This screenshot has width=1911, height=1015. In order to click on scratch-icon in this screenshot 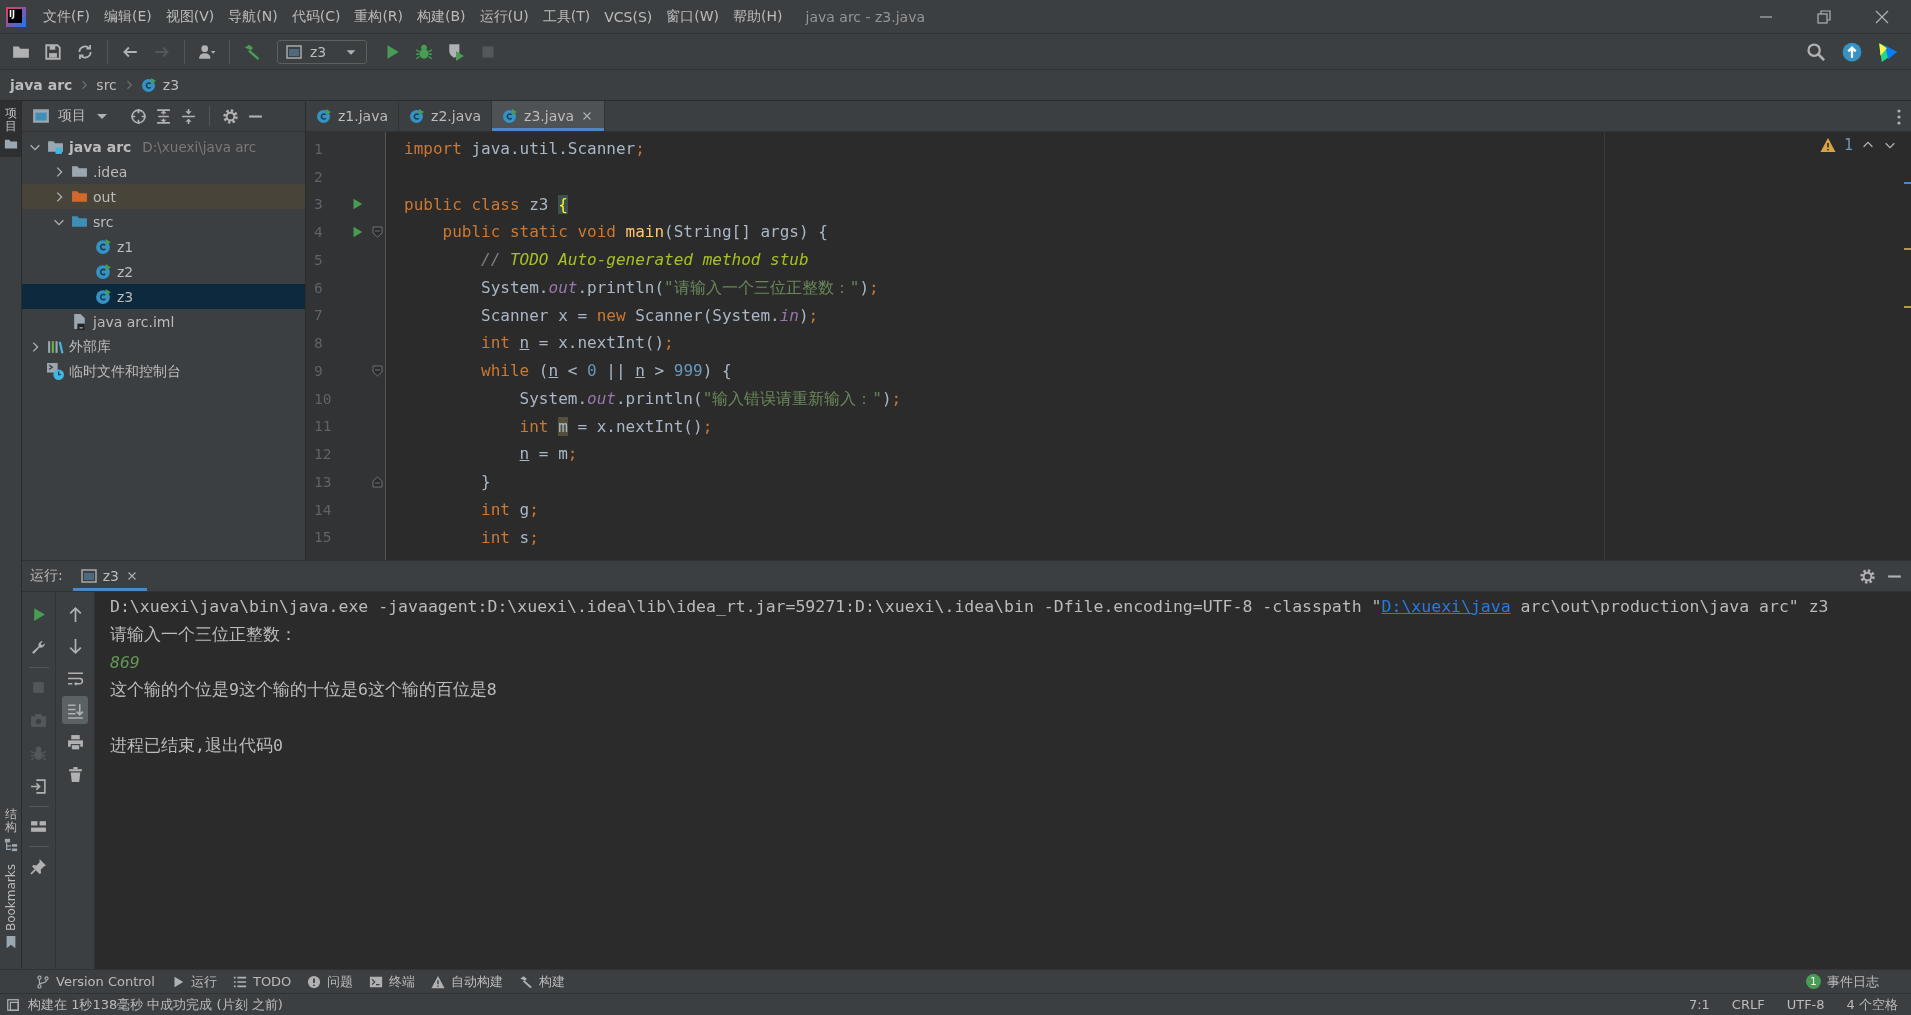, I will do `click(55, 371)`.